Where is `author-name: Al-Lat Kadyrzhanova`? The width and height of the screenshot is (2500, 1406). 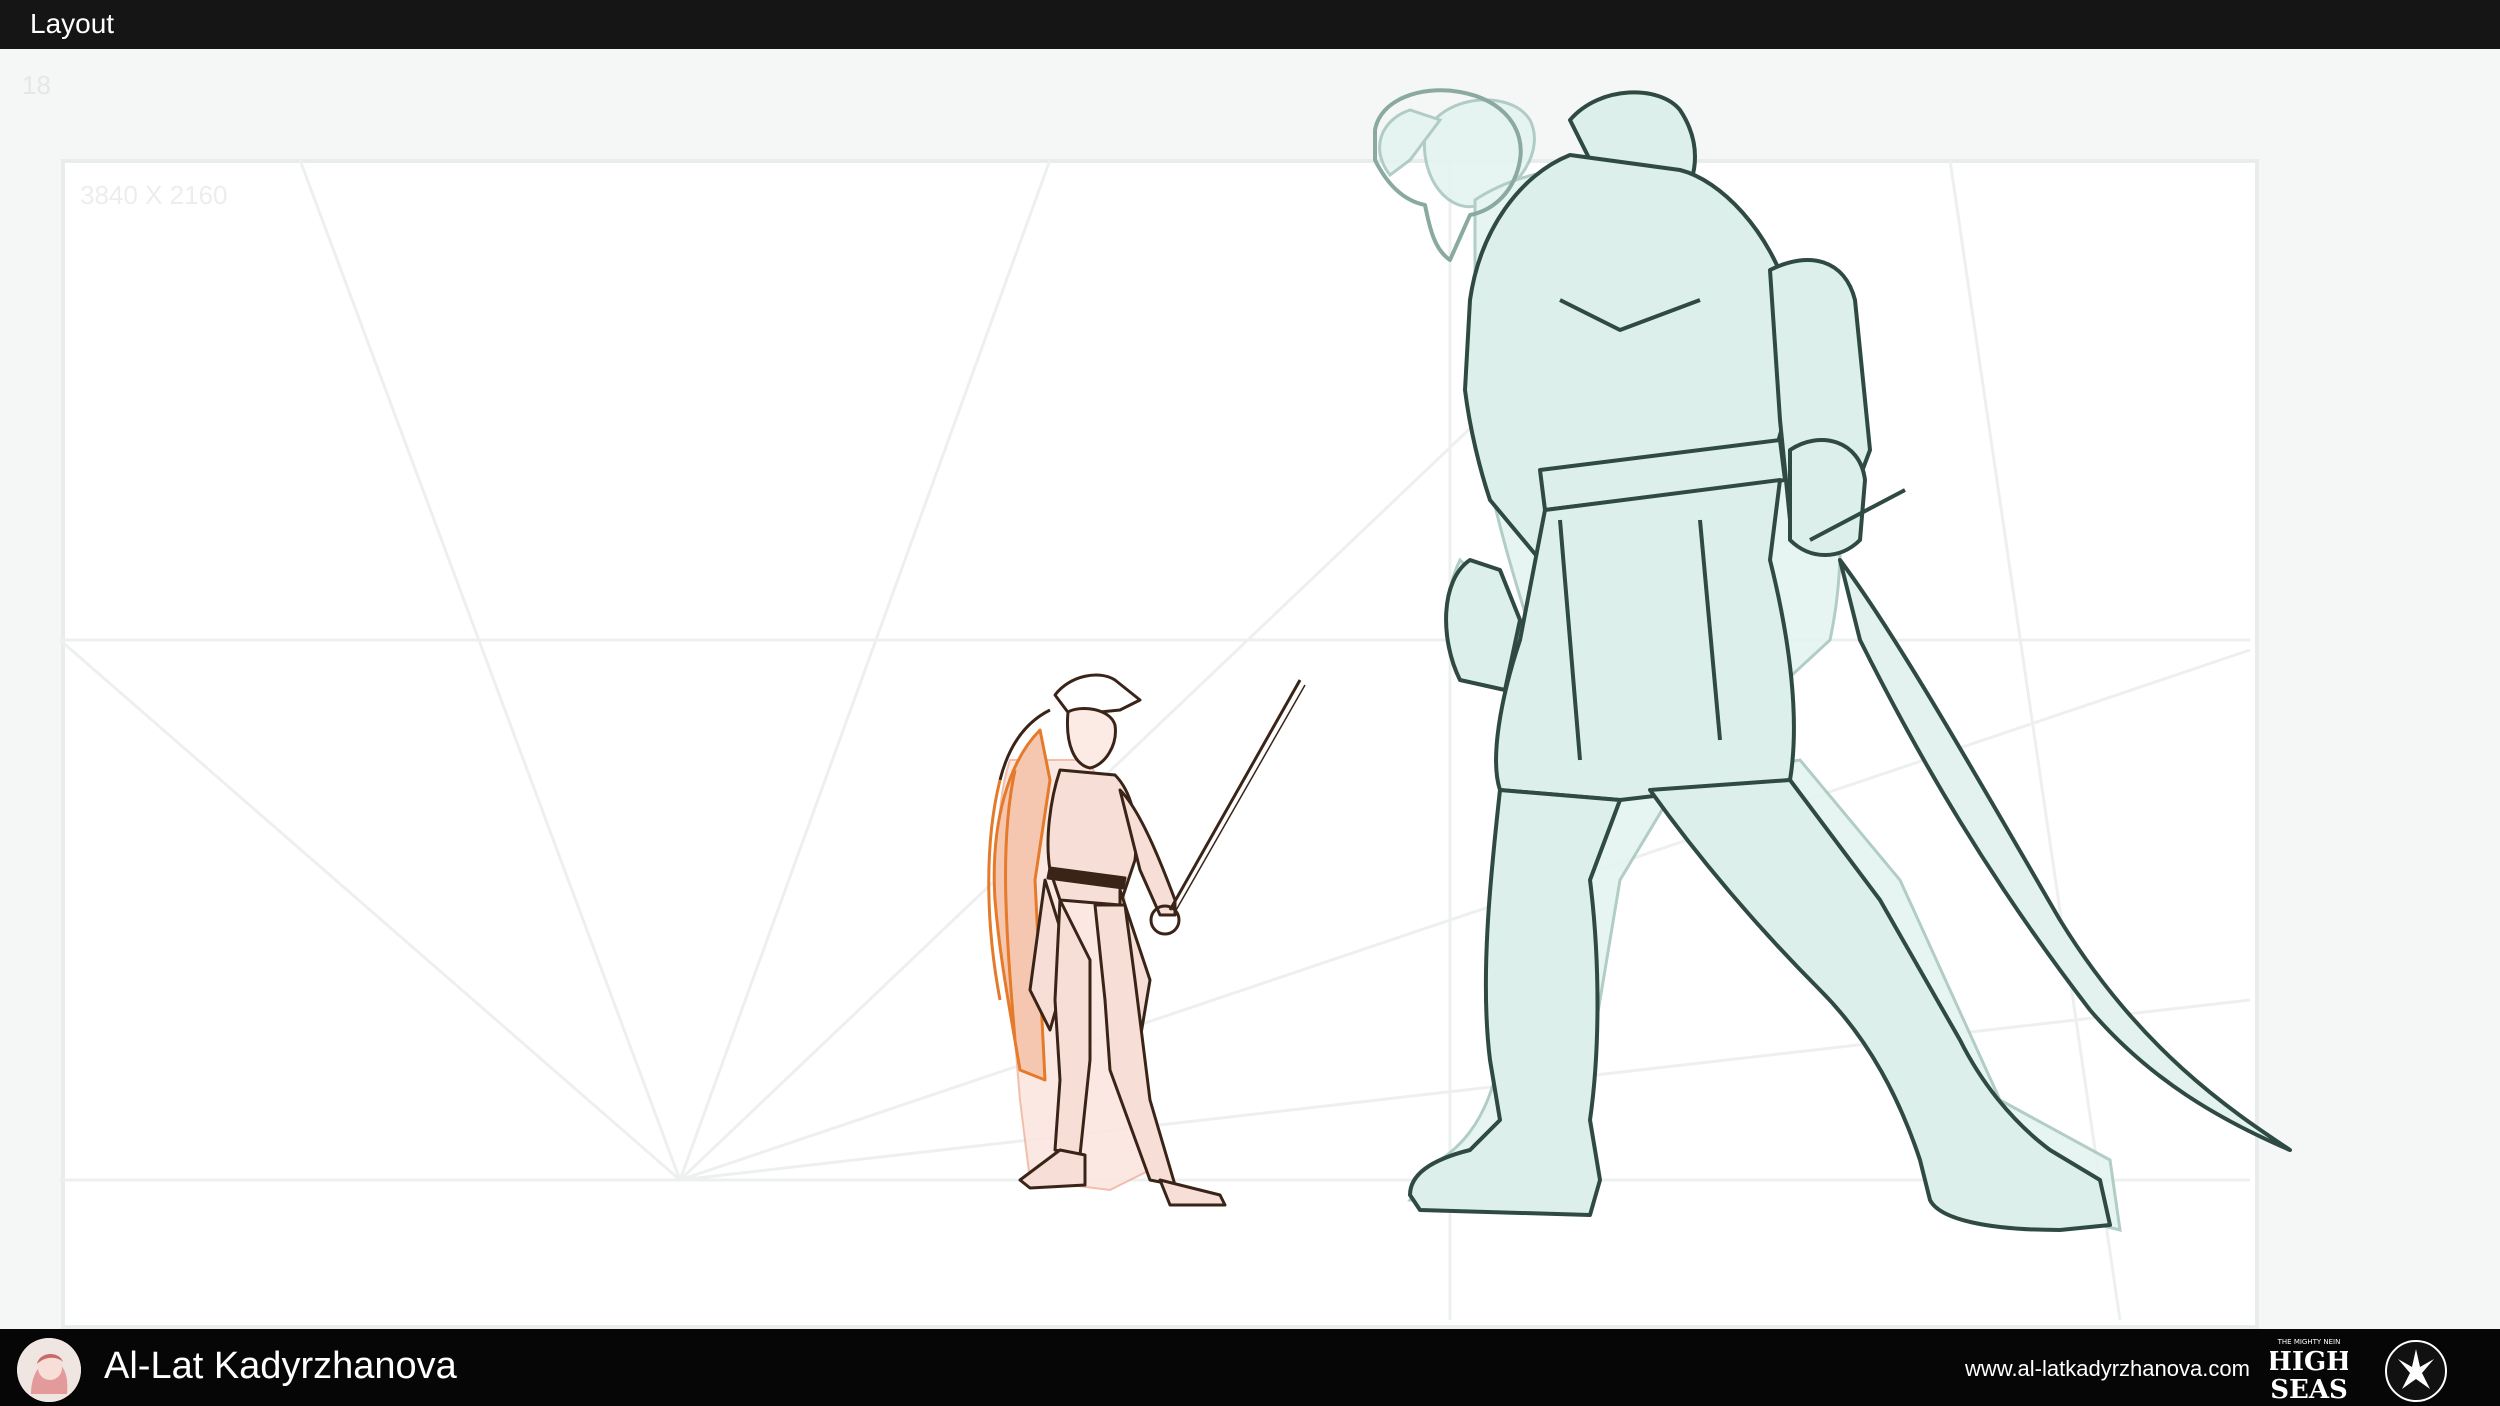
author-name: Al-Lat Kadyrzhanova is located at coordinates (280, 1366).